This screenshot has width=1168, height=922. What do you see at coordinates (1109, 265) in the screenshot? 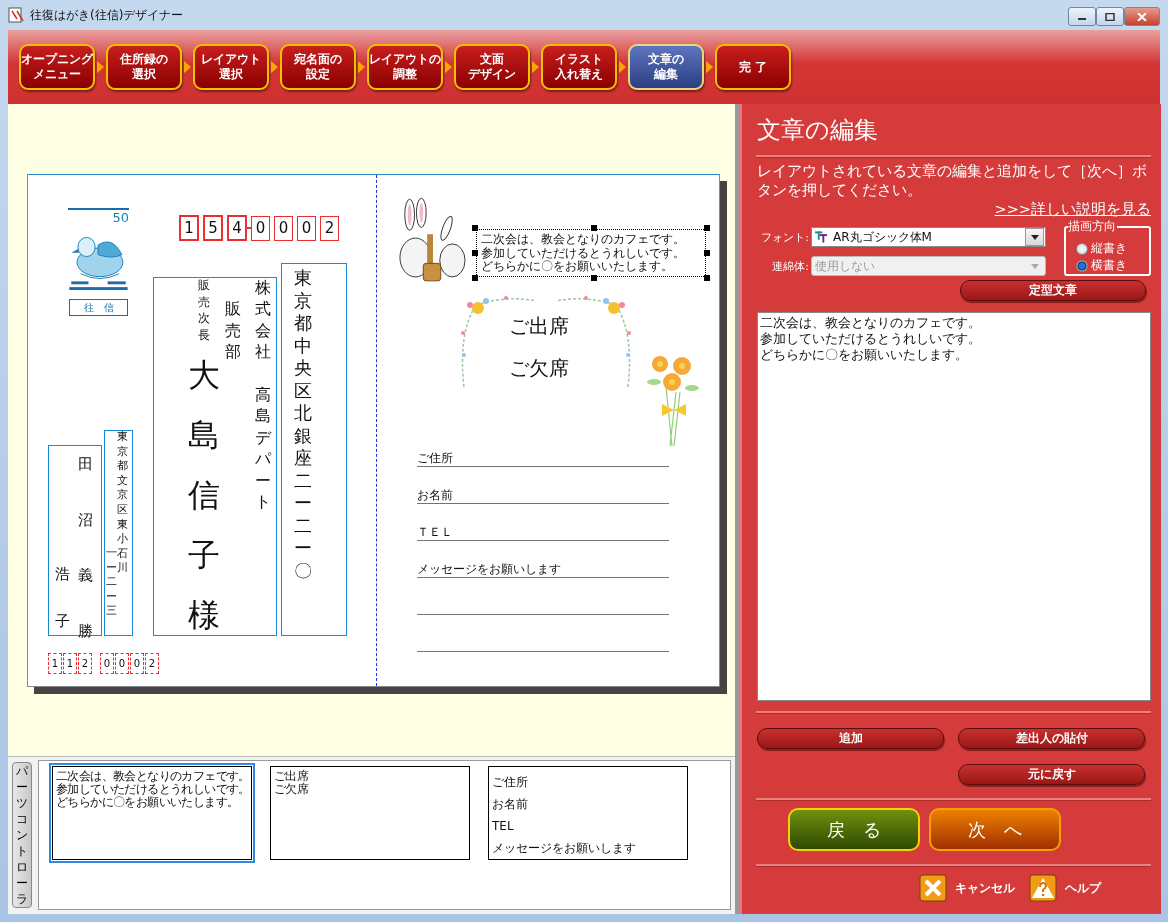
I see `radio-label: 横書き` at bounding box center [1109, 265].